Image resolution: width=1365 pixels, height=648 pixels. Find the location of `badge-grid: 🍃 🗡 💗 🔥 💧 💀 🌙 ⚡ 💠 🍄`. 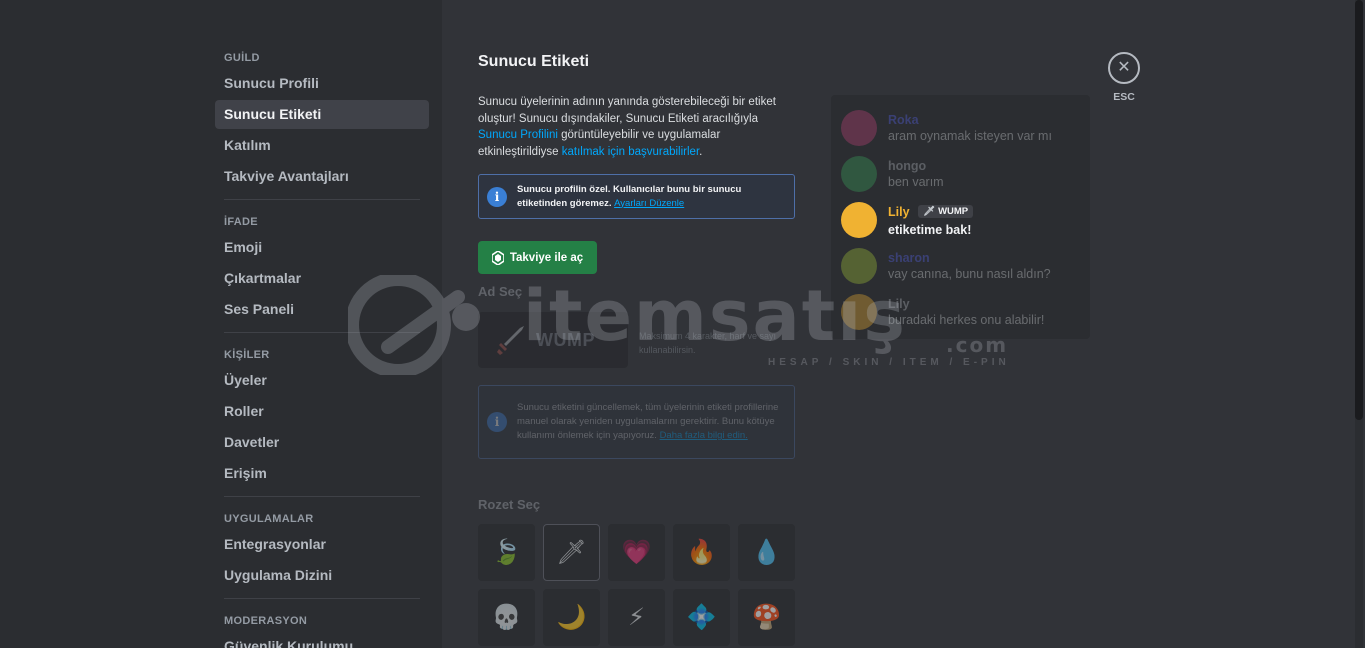

badge-grid: 🍃 🗡 💗 🔥 💧 💀 🌙 ⚡ 💠 🍄 is located at coordinates (636, 585).